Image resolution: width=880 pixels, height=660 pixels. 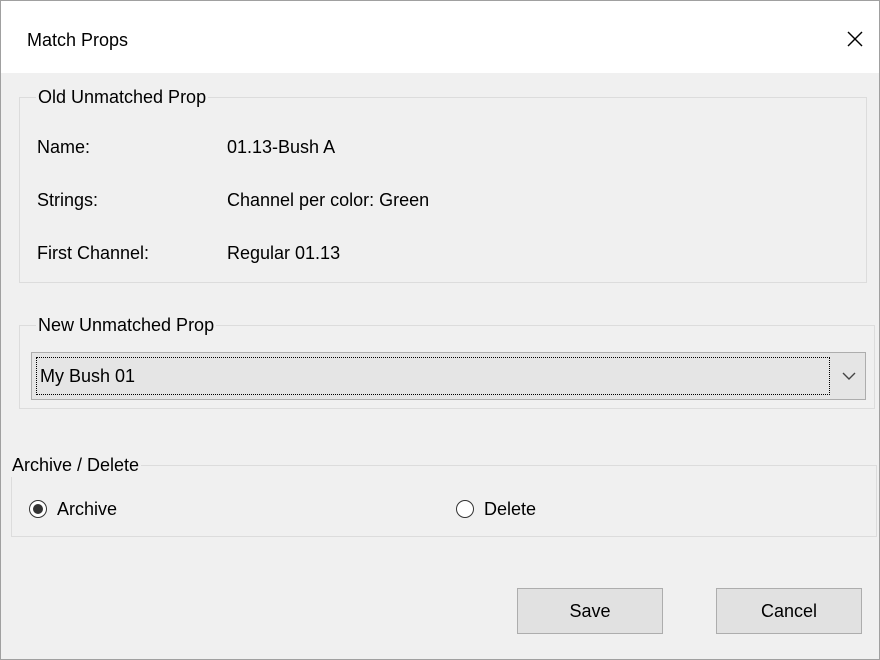 What do you see at coordinates (78, 40) in the screenshot?
I see `dialog-title: Match Props` at bounding box center [78, 40].